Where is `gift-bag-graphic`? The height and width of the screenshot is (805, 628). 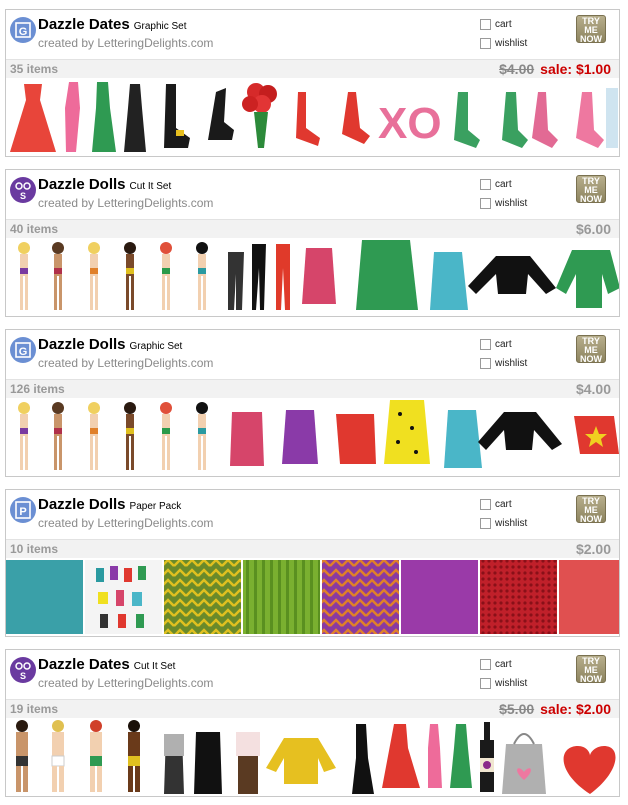 gift-bag-graphic is located at coordinates (524, 763).